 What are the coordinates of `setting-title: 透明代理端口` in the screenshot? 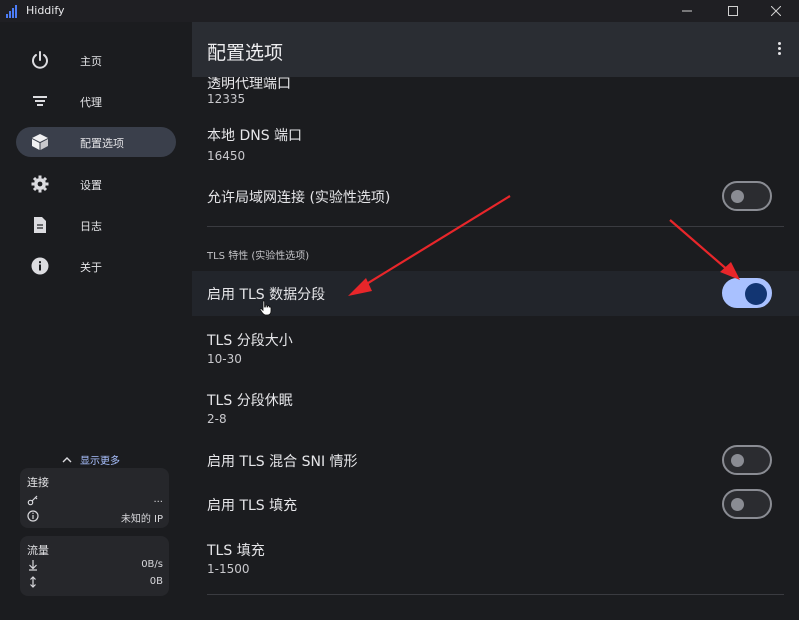 It's located at (249, 84).